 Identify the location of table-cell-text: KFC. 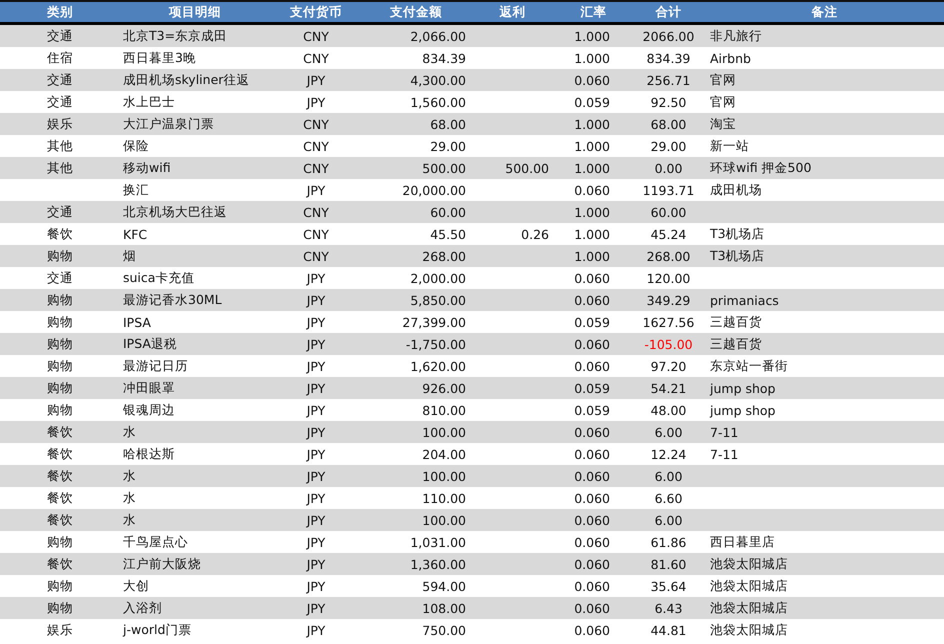
(135, 234).